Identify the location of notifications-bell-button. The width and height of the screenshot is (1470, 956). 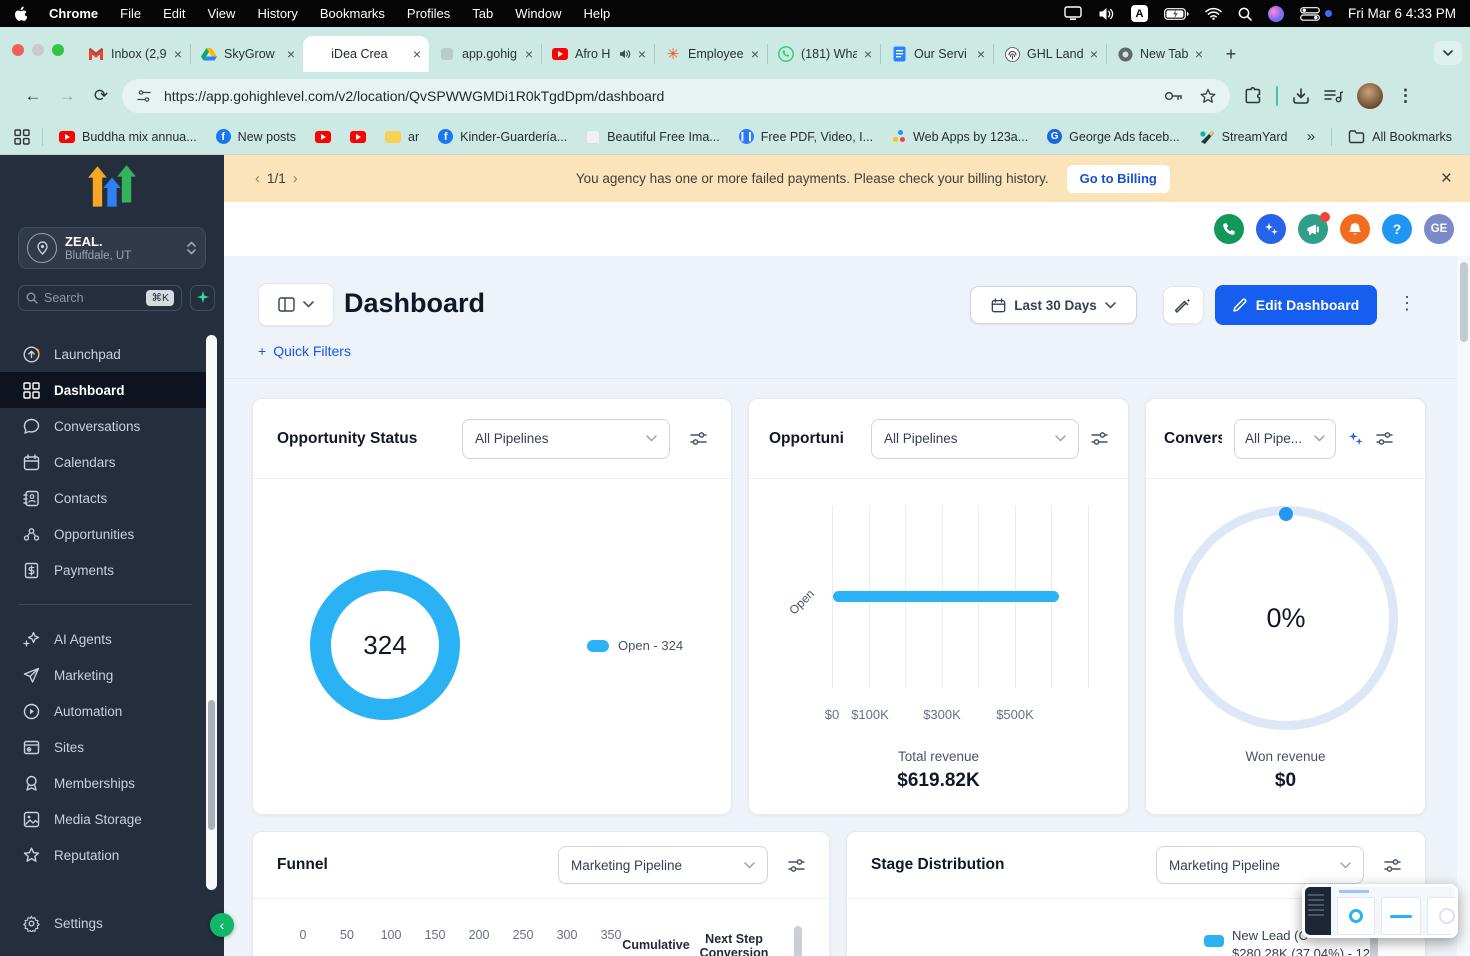
(1355, 229).